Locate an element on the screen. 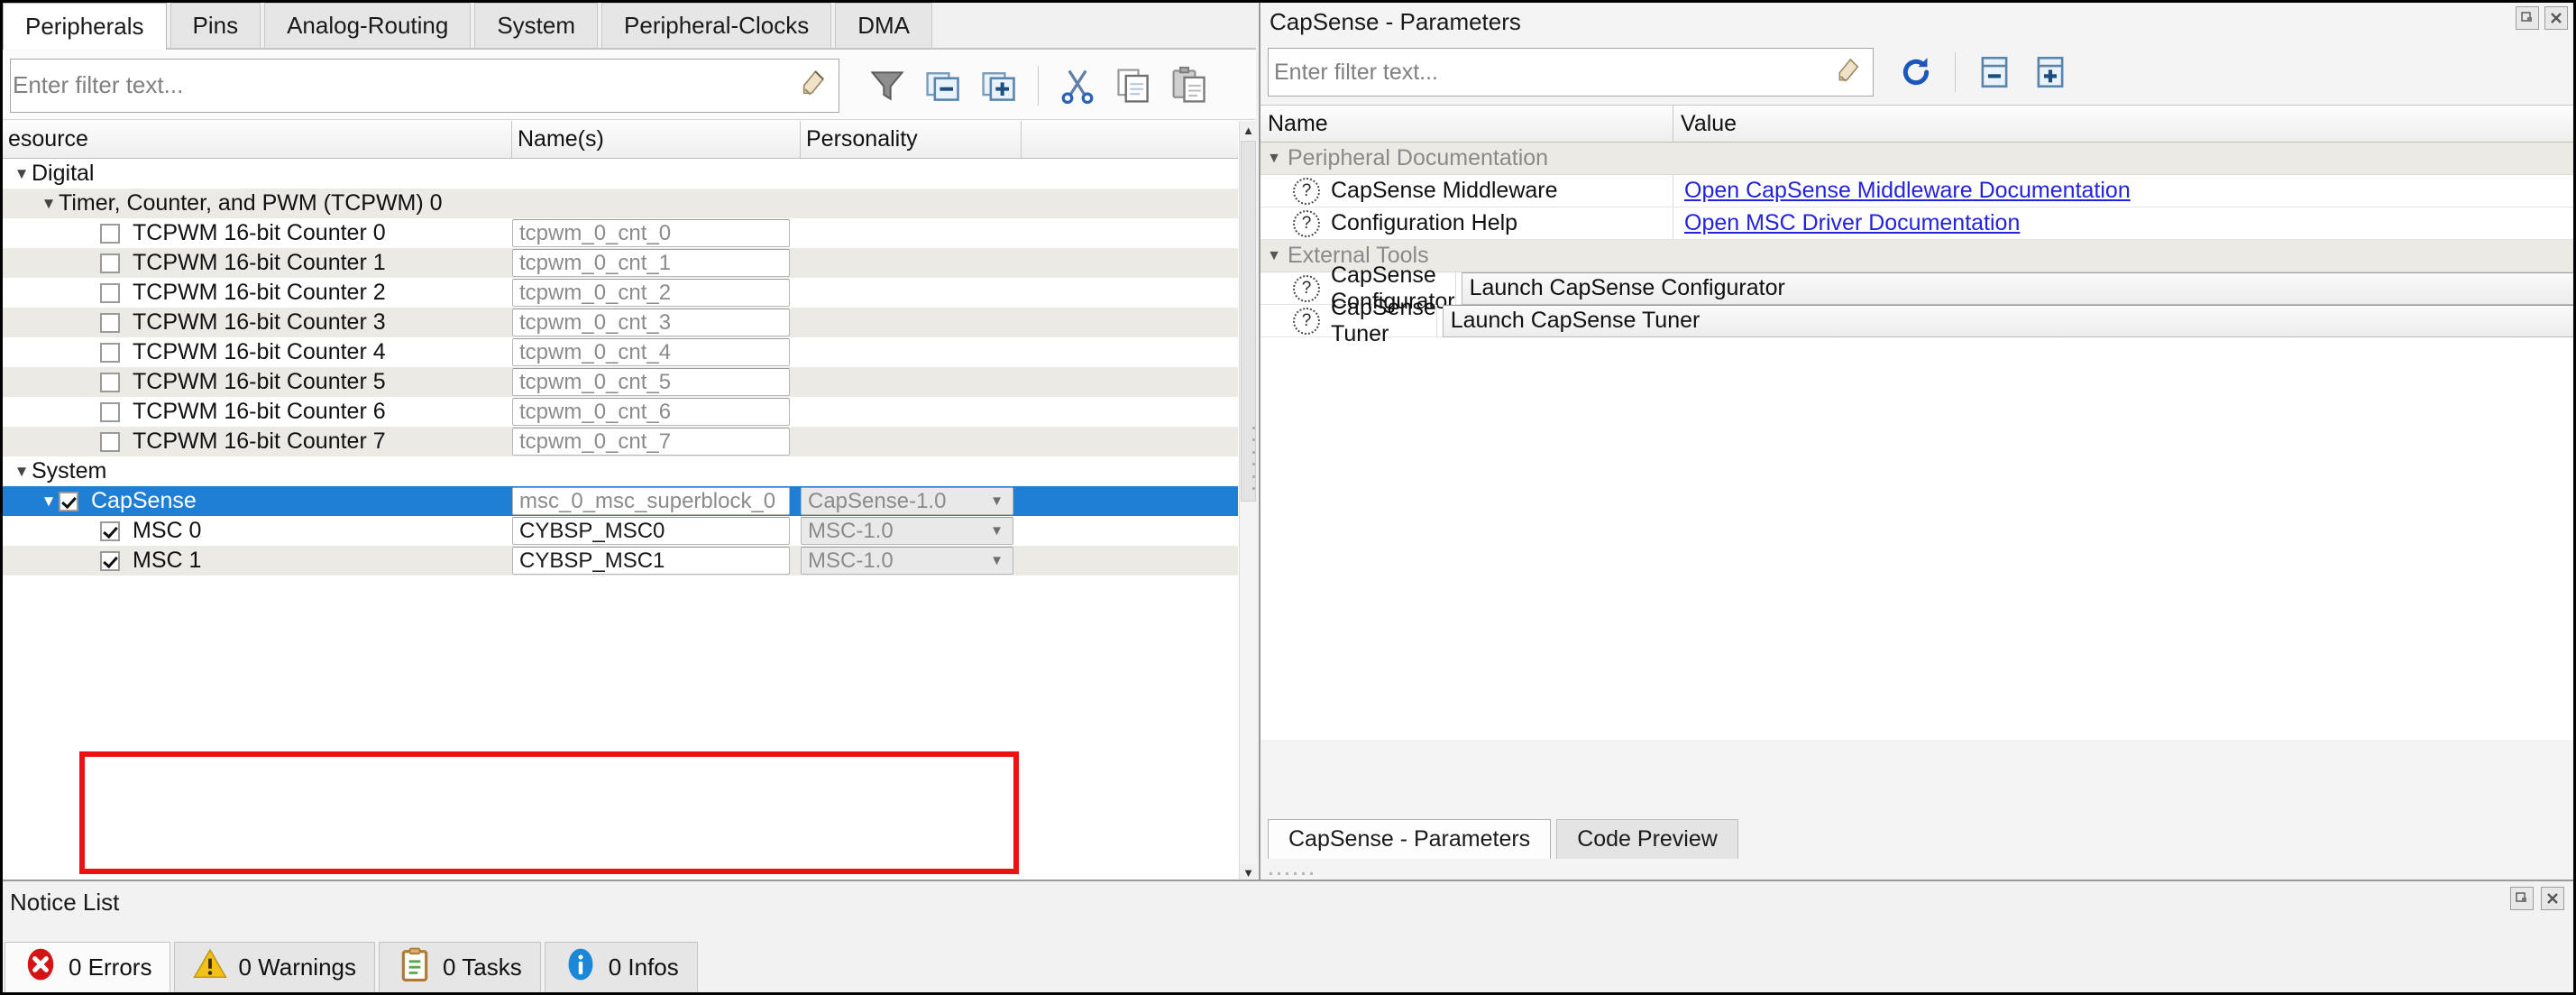 Image resolution: width=2576 pixels, height=995 pixels. tab-pins: Pins is located at coordinates (215, 25).